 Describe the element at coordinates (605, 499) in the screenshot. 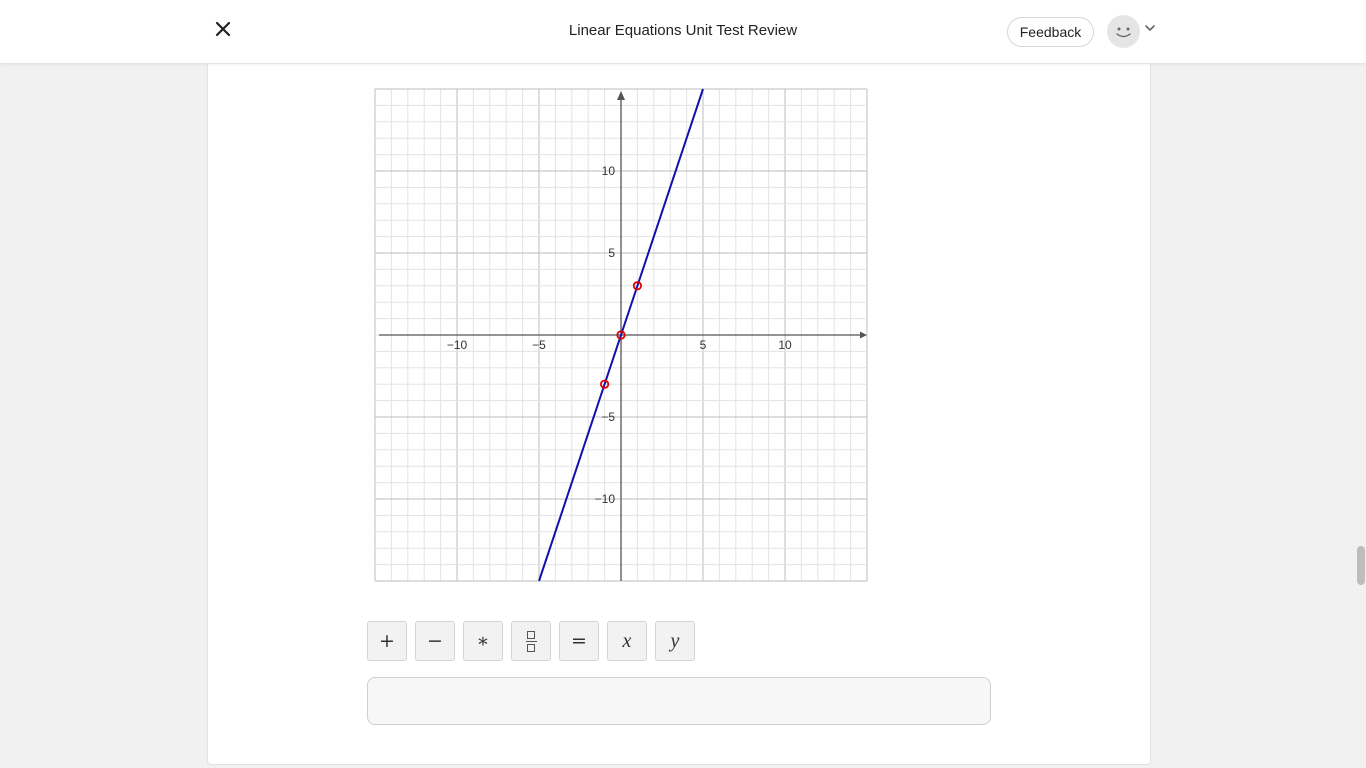

I see `y-tick-label: −10` at that location.